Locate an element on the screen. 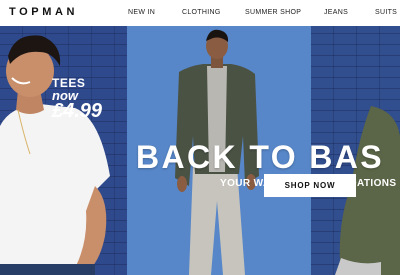 Image resolution: width=400 pixels, height=275 pixels. main-nav: NEW IN CLOTHING SUMMER SHOP JEANS SUITS is located at coordinates (200, 14).